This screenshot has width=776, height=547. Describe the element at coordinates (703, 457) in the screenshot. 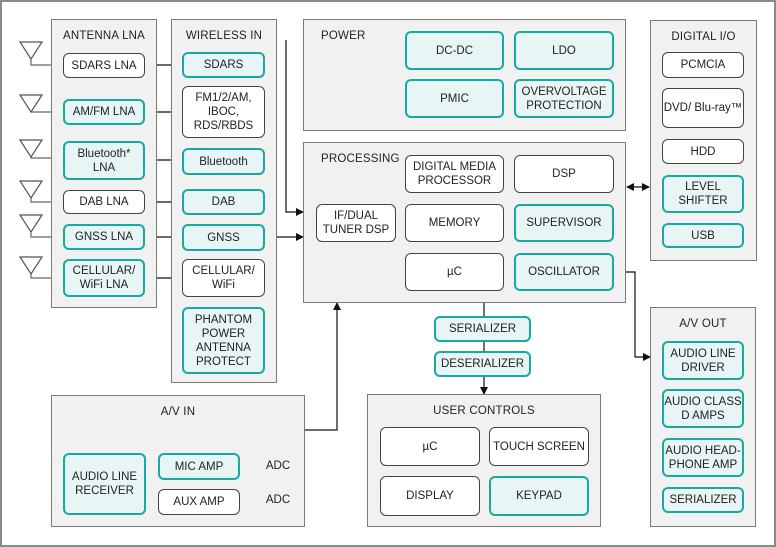

I see `block-audio-head-phone-amp: AUDIO HEAD-PHONE AMP` at that location.